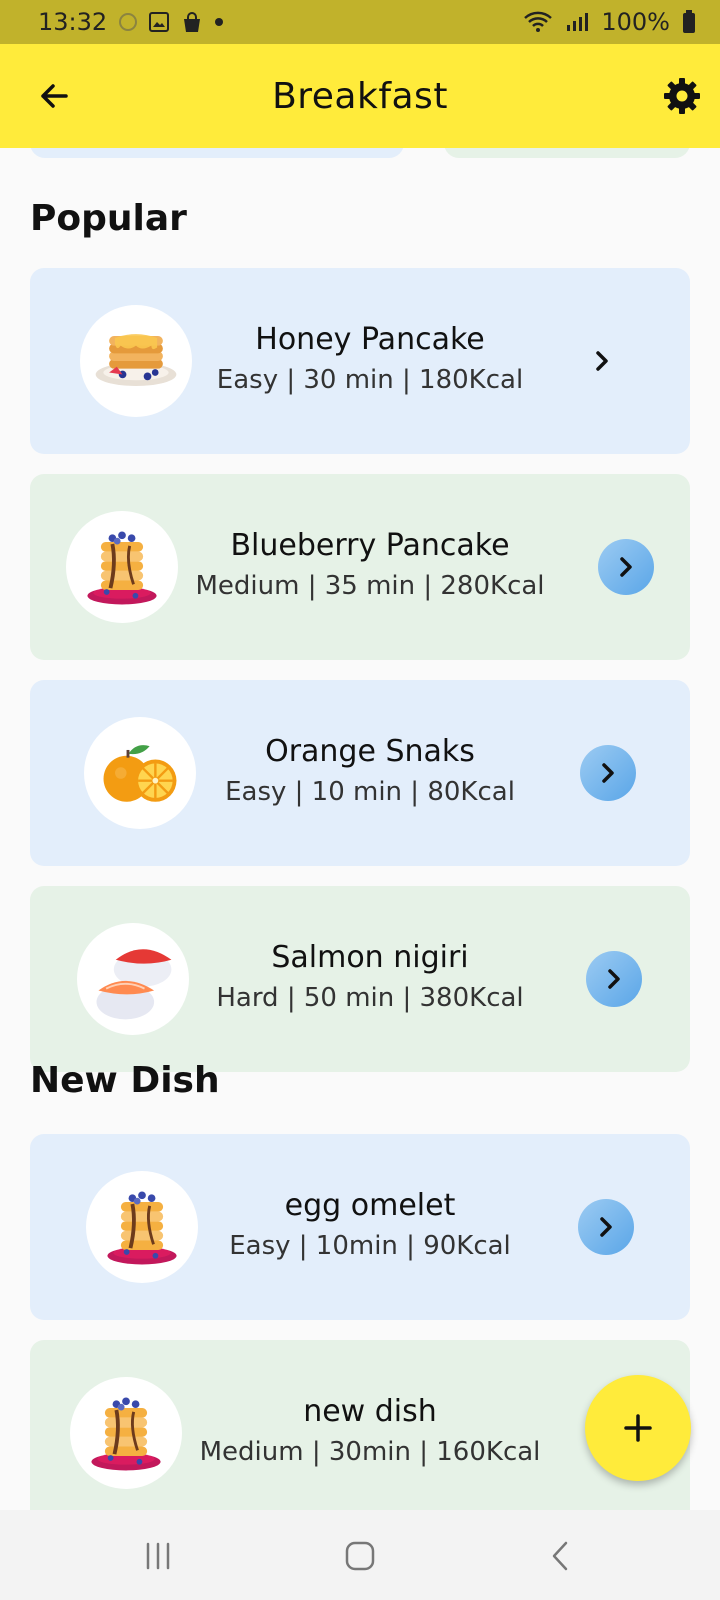  What do you see at coordinates (126, 1433) in the screenshot?
I see `pancake-stack-icon` at bounding box center [126, 1433].